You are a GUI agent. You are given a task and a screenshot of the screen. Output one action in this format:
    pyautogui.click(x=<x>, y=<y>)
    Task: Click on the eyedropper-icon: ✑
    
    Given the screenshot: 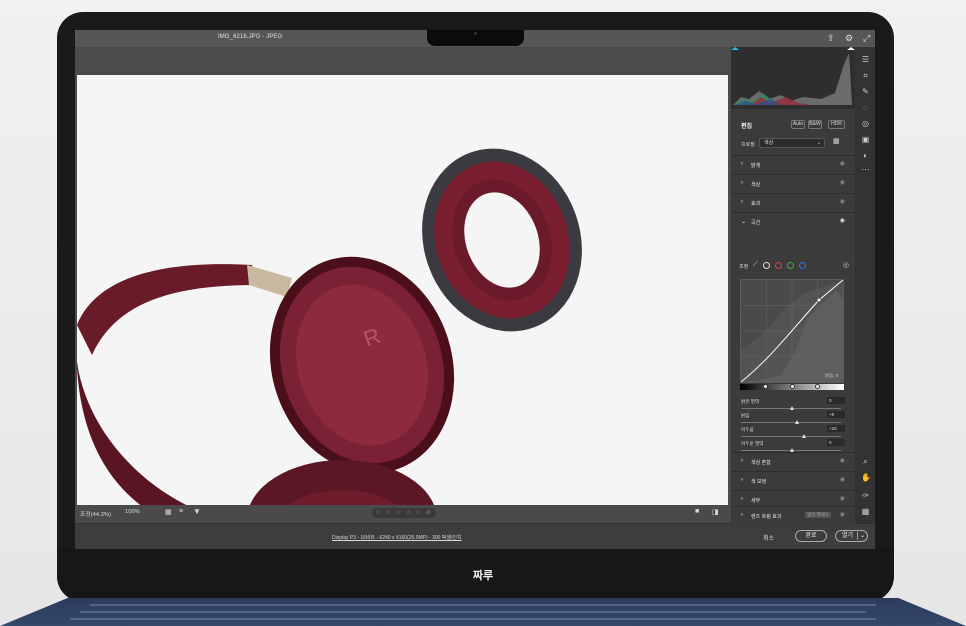 What is the action you would take?
    pyautogui.click(x=865, y=495)
    